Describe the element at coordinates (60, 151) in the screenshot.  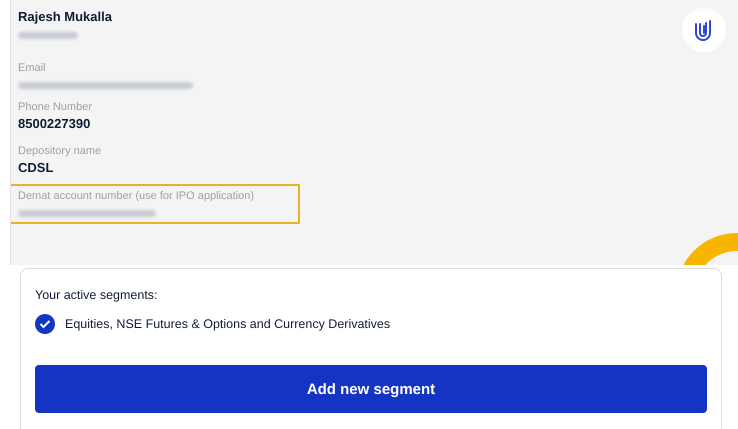
I see `field-label: Depository name` at that location.